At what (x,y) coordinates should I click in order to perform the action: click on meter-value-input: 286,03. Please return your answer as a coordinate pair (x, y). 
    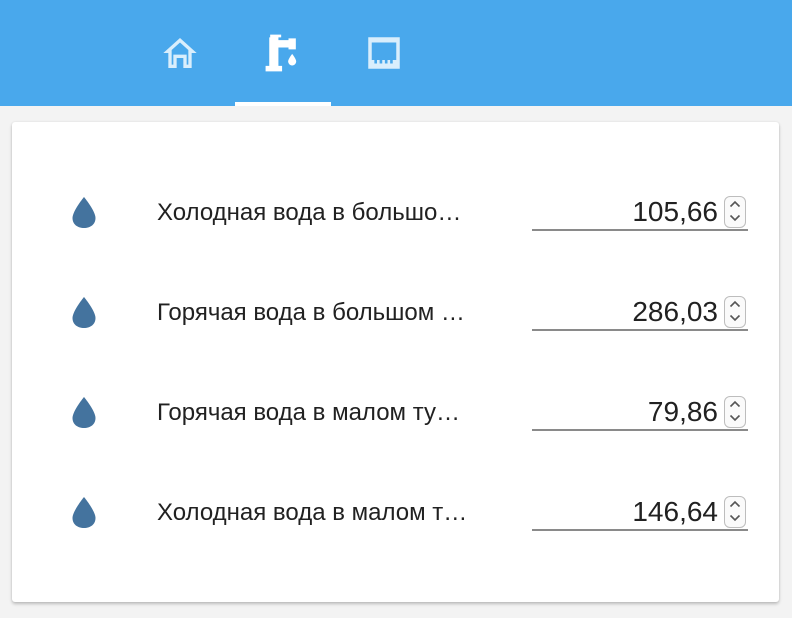
    Looking at the image, I should click on (640, 308).